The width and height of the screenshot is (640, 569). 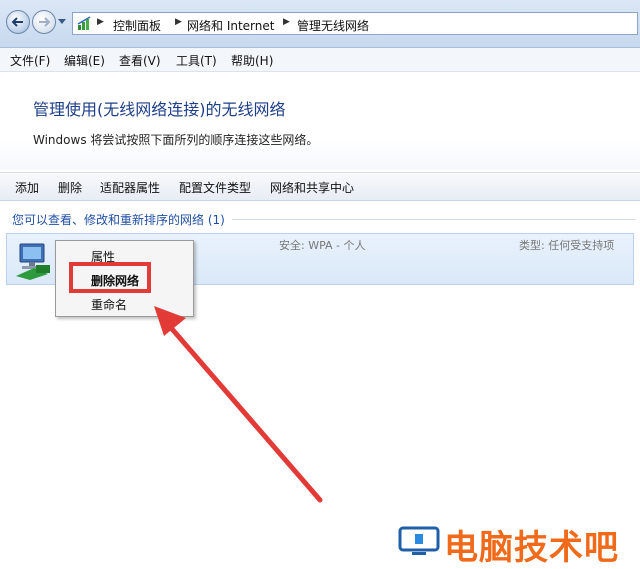 I want to click on menu-tools: 工具(T), so click(x=196, y=60).